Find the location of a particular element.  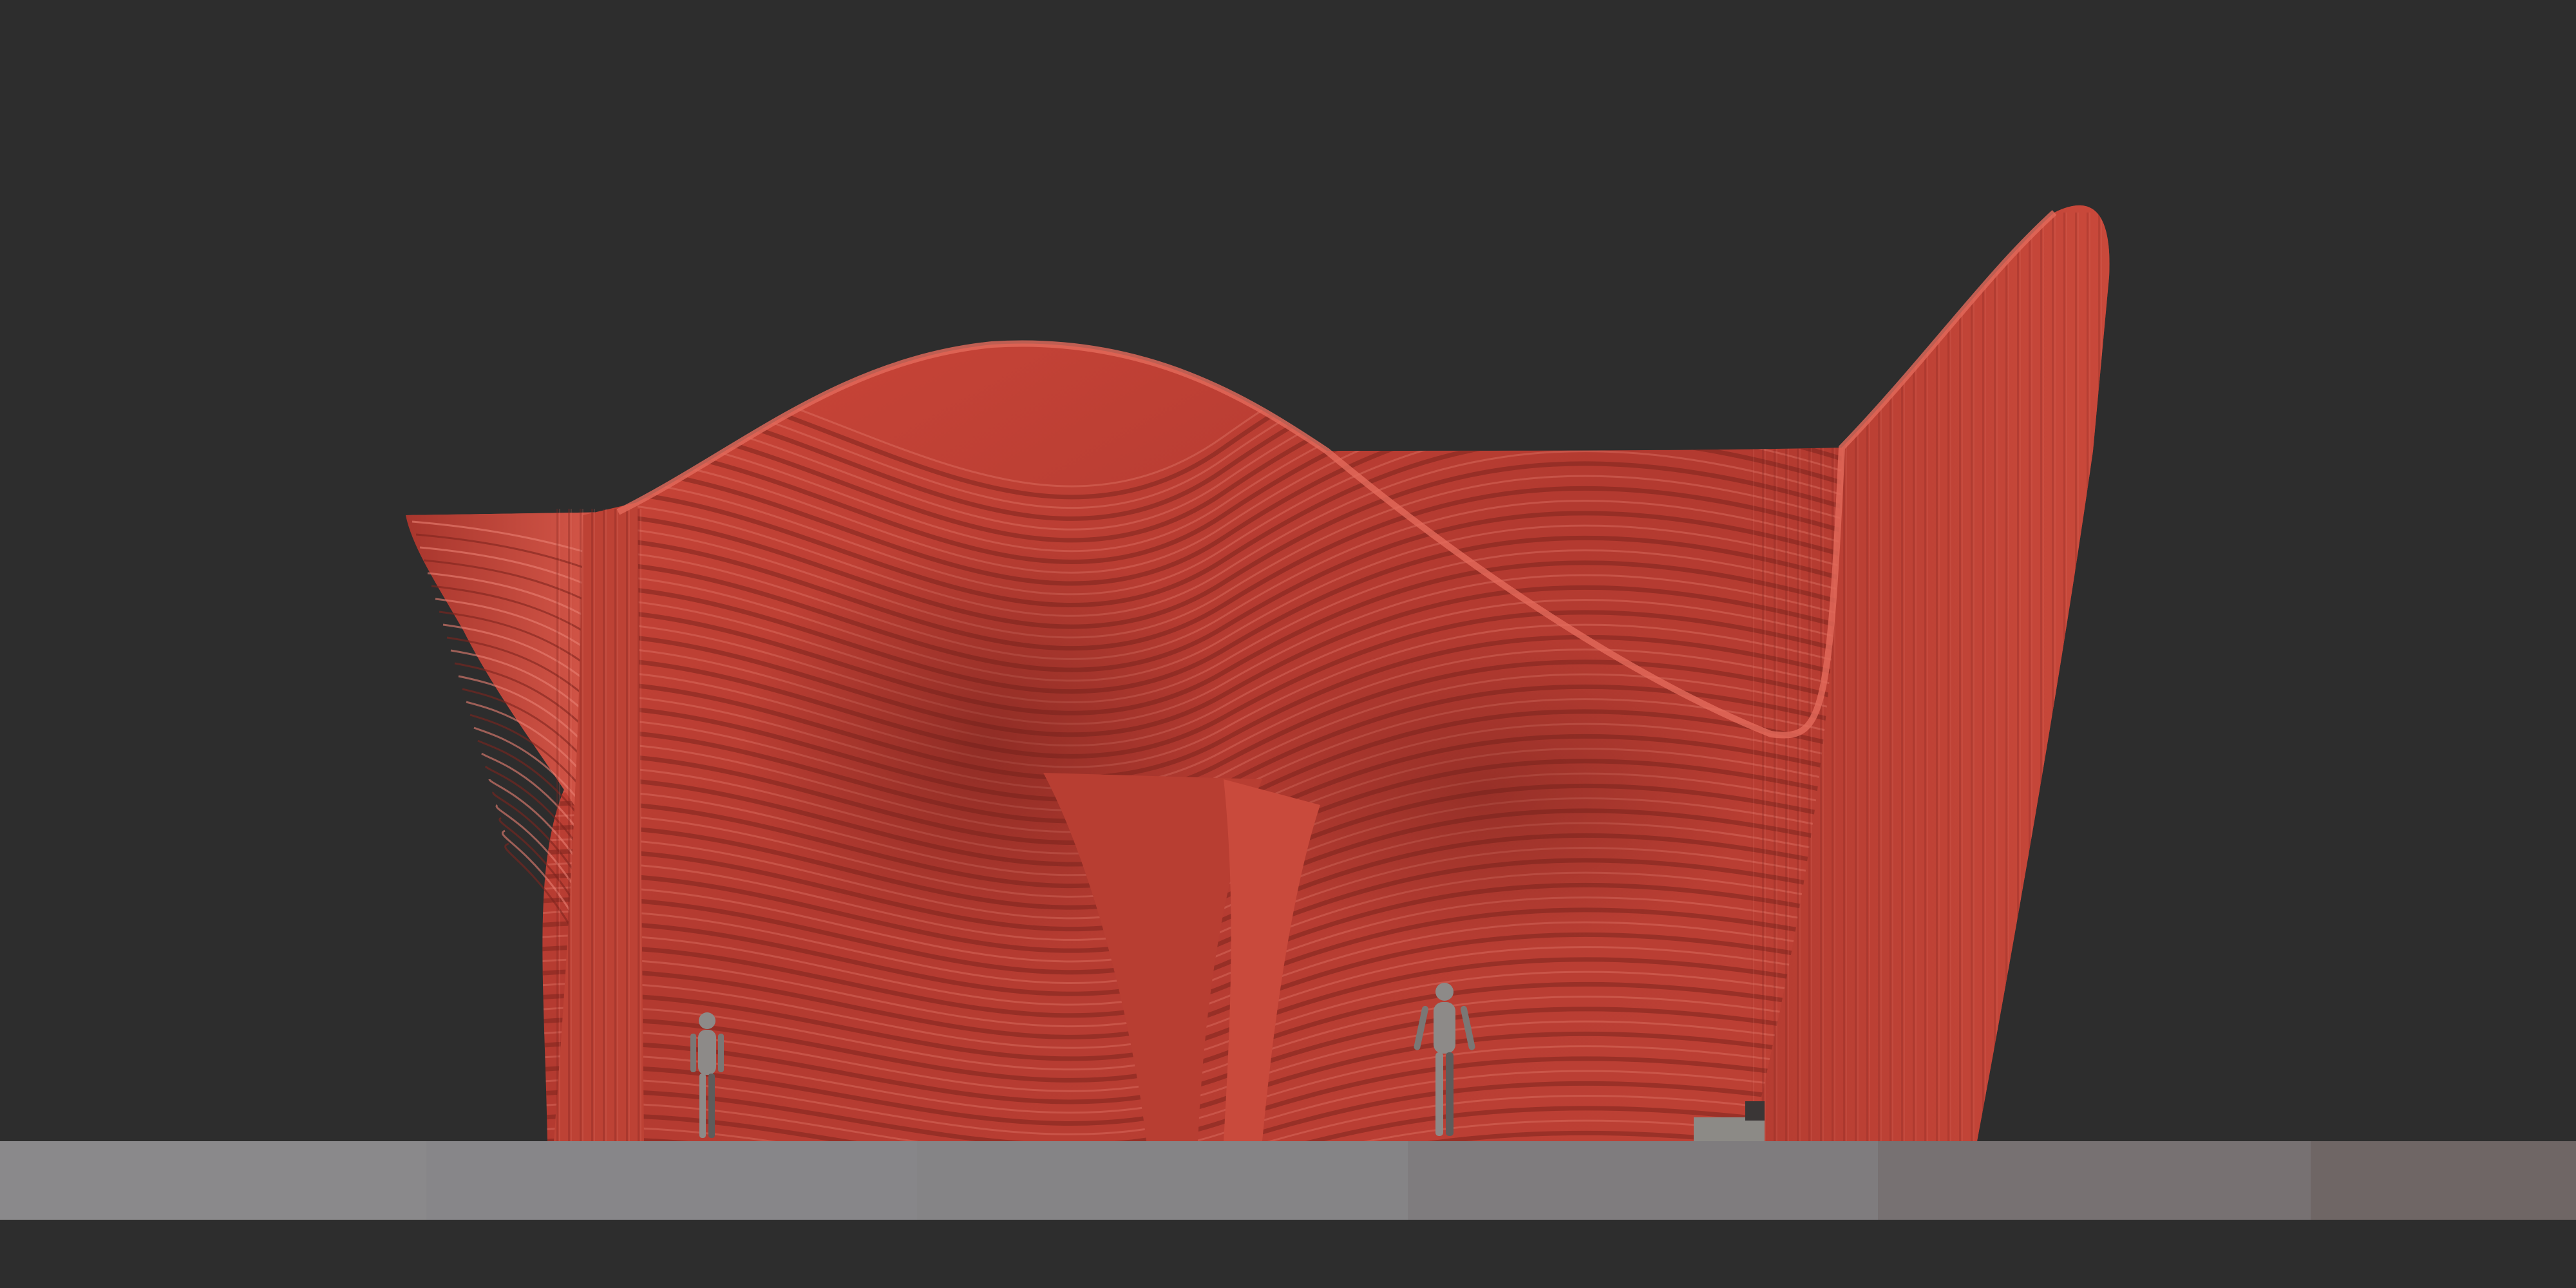

left-column-ribs is located at coordinates (599, 825).